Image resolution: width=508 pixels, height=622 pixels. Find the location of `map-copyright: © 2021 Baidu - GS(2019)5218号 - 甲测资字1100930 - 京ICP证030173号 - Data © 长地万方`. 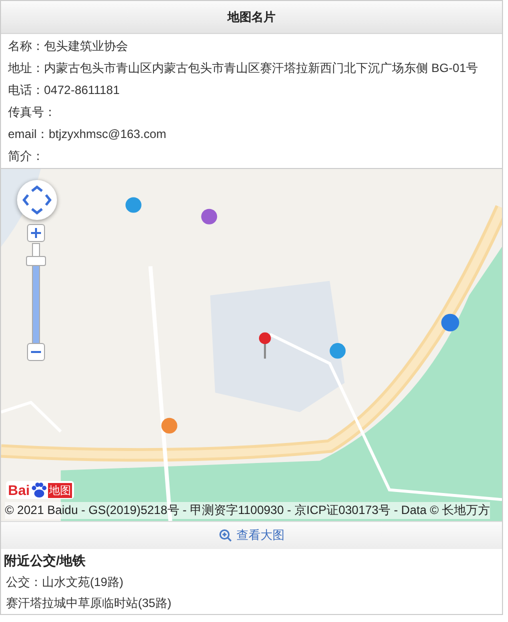

map-copyright: © 2021 Baidu - GS(2019)5218号 - 甲测资字1100930 - 京ICP证030173号 - Data © 长地万方 is located at coordinates (247, 510).